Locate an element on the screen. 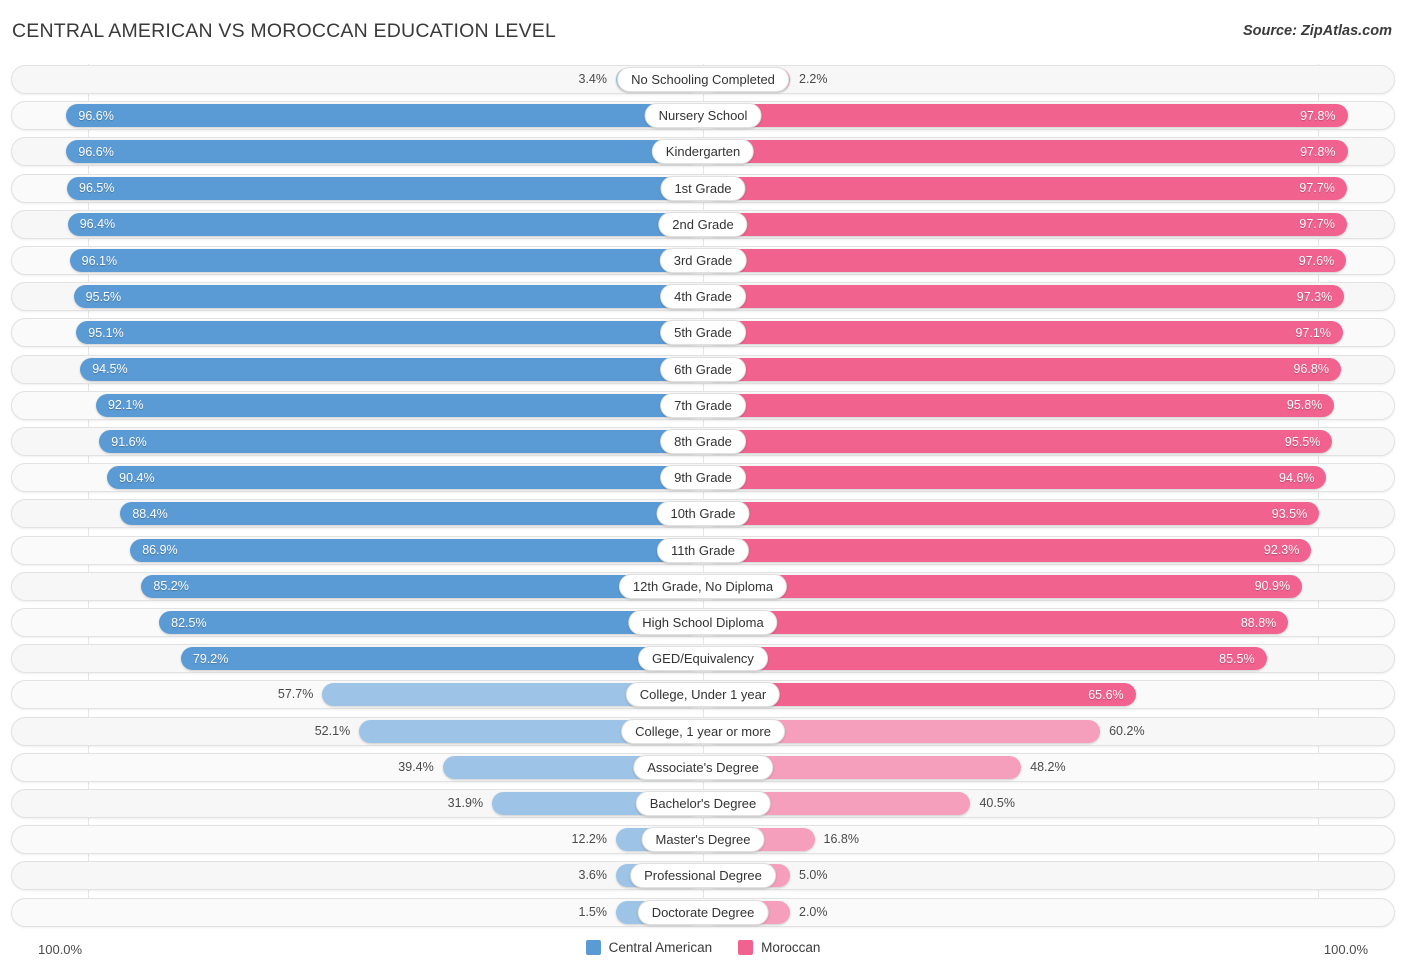  bar-moroccan: 90.9% is located at coordinates (1003, 586).